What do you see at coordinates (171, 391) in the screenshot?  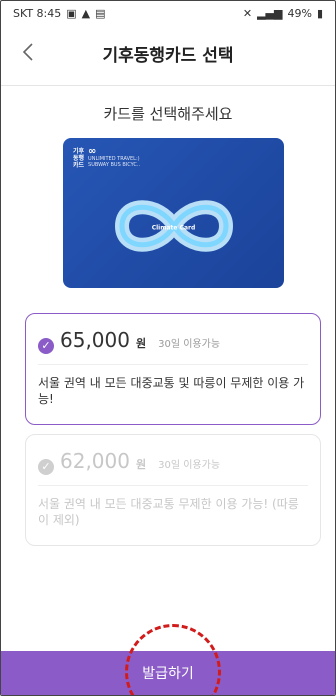 I see `option-description: 서울 권역 내 모든 대중교통 및 따릉이 무제한 이용 가능!` at bounding box center [171, 391].